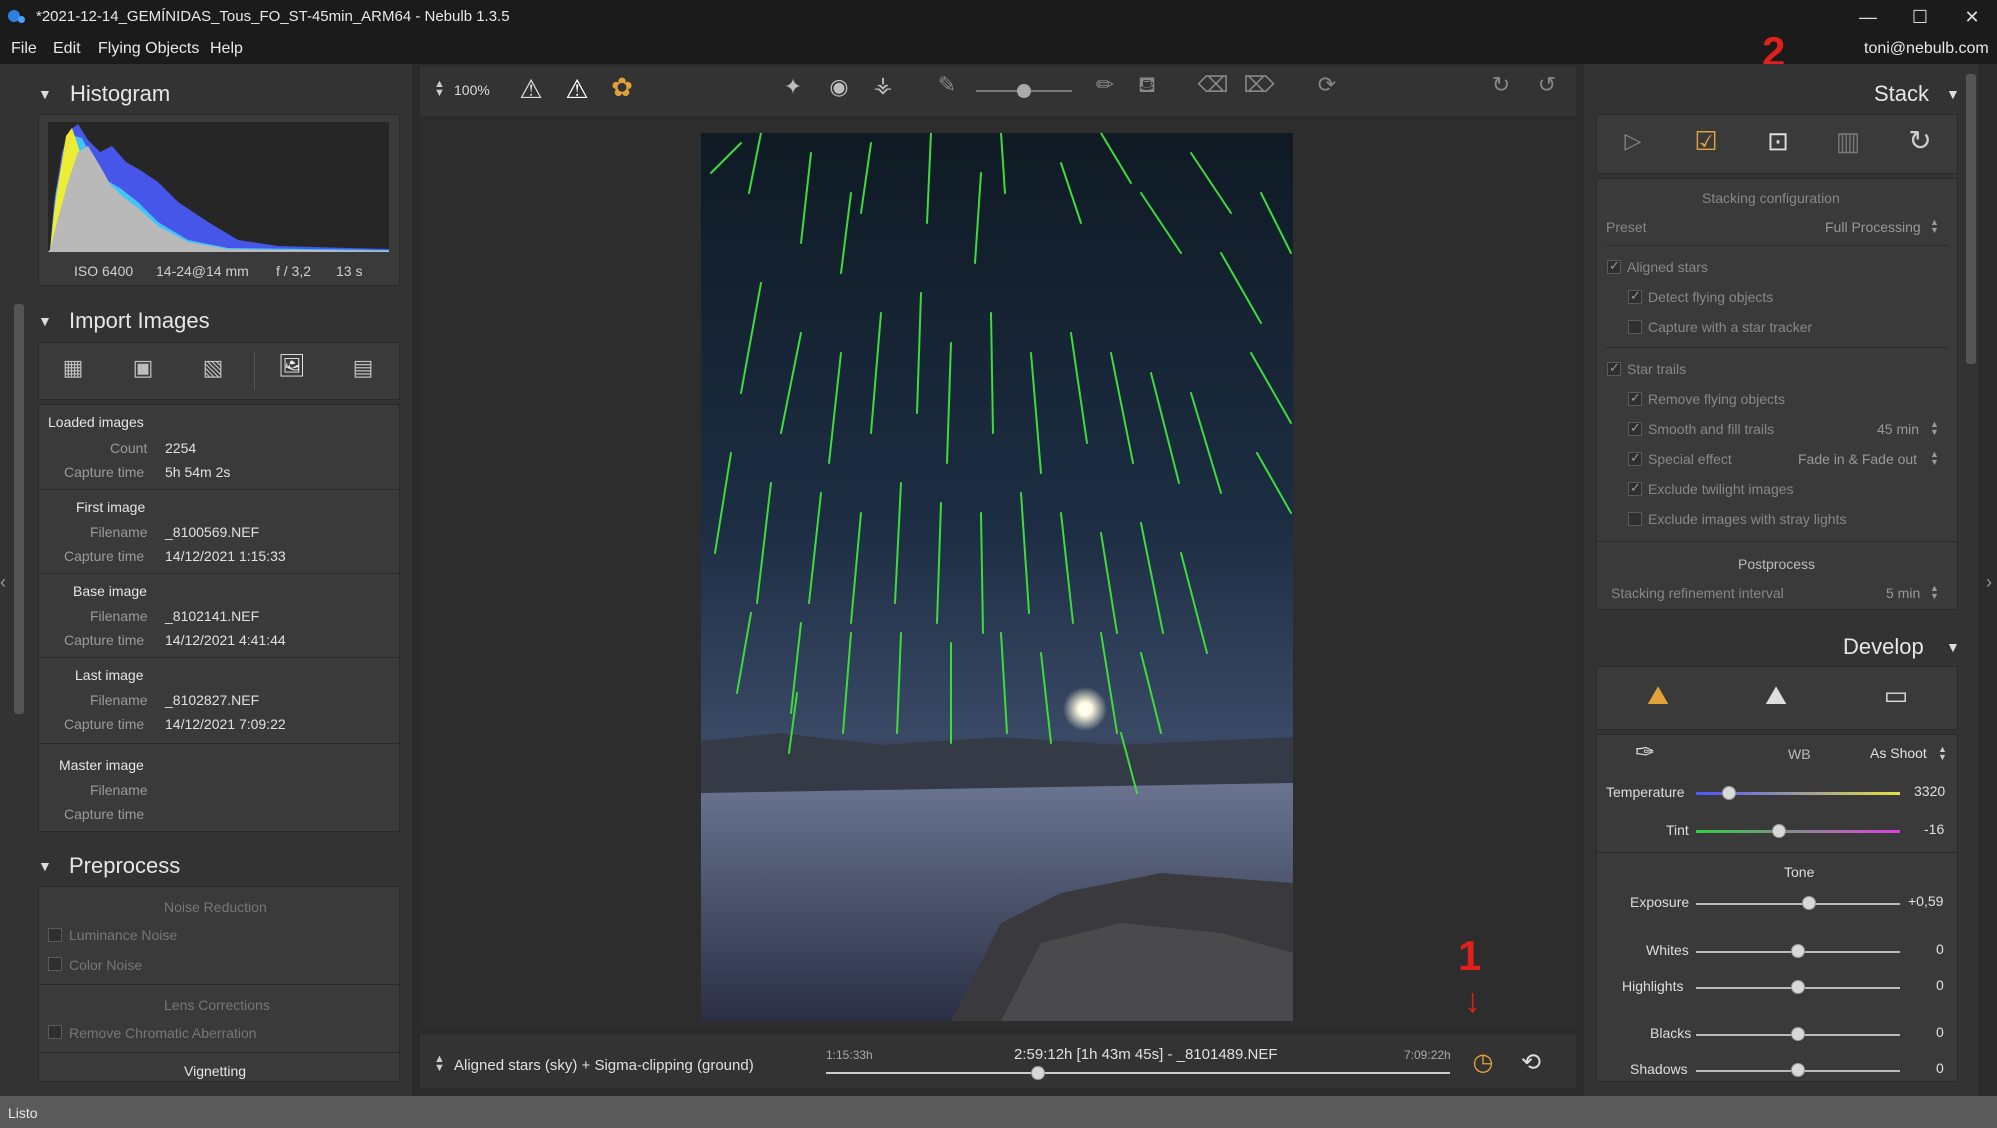 The width and height of the screenshot is (1997, 1128). Describe the element at coordinates (23, 1113) in the screenshot. I see `status-text: Listo` at that location.